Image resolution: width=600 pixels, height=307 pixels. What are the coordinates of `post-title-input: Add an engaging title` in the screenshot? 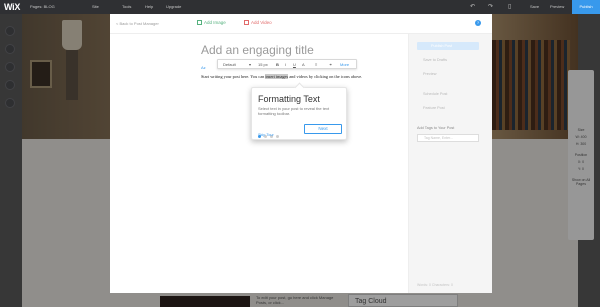 It's located at (257, 50).